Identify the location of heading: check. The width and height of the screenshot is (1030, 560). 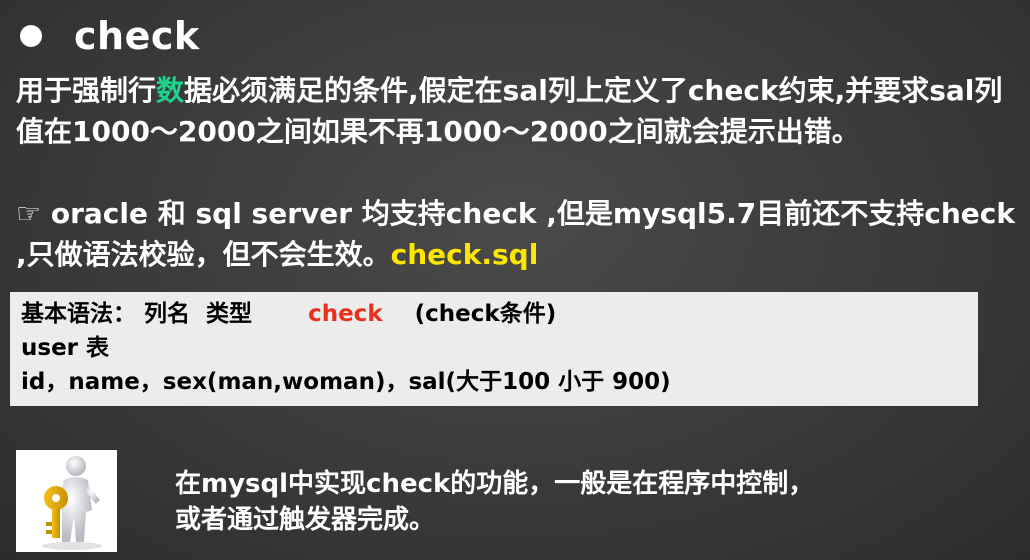
(109, 36).